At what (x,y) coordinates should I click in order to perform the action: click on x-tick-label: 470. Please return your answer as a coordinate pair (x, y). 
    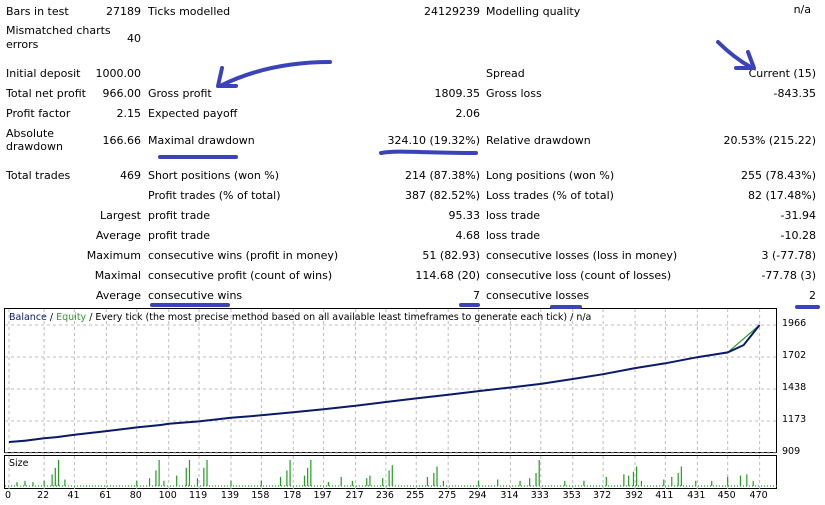
    Looking at the image, I should click on (758, 495).